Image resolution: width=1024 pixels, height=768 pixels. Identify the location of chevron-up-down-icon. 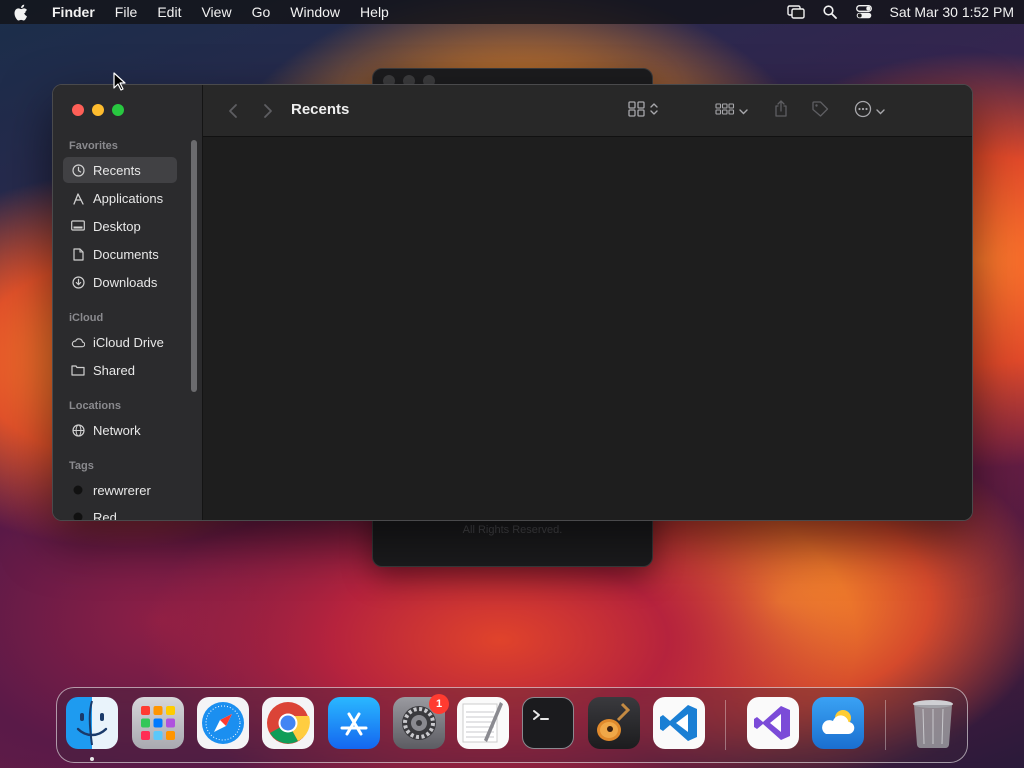
(654, 111).